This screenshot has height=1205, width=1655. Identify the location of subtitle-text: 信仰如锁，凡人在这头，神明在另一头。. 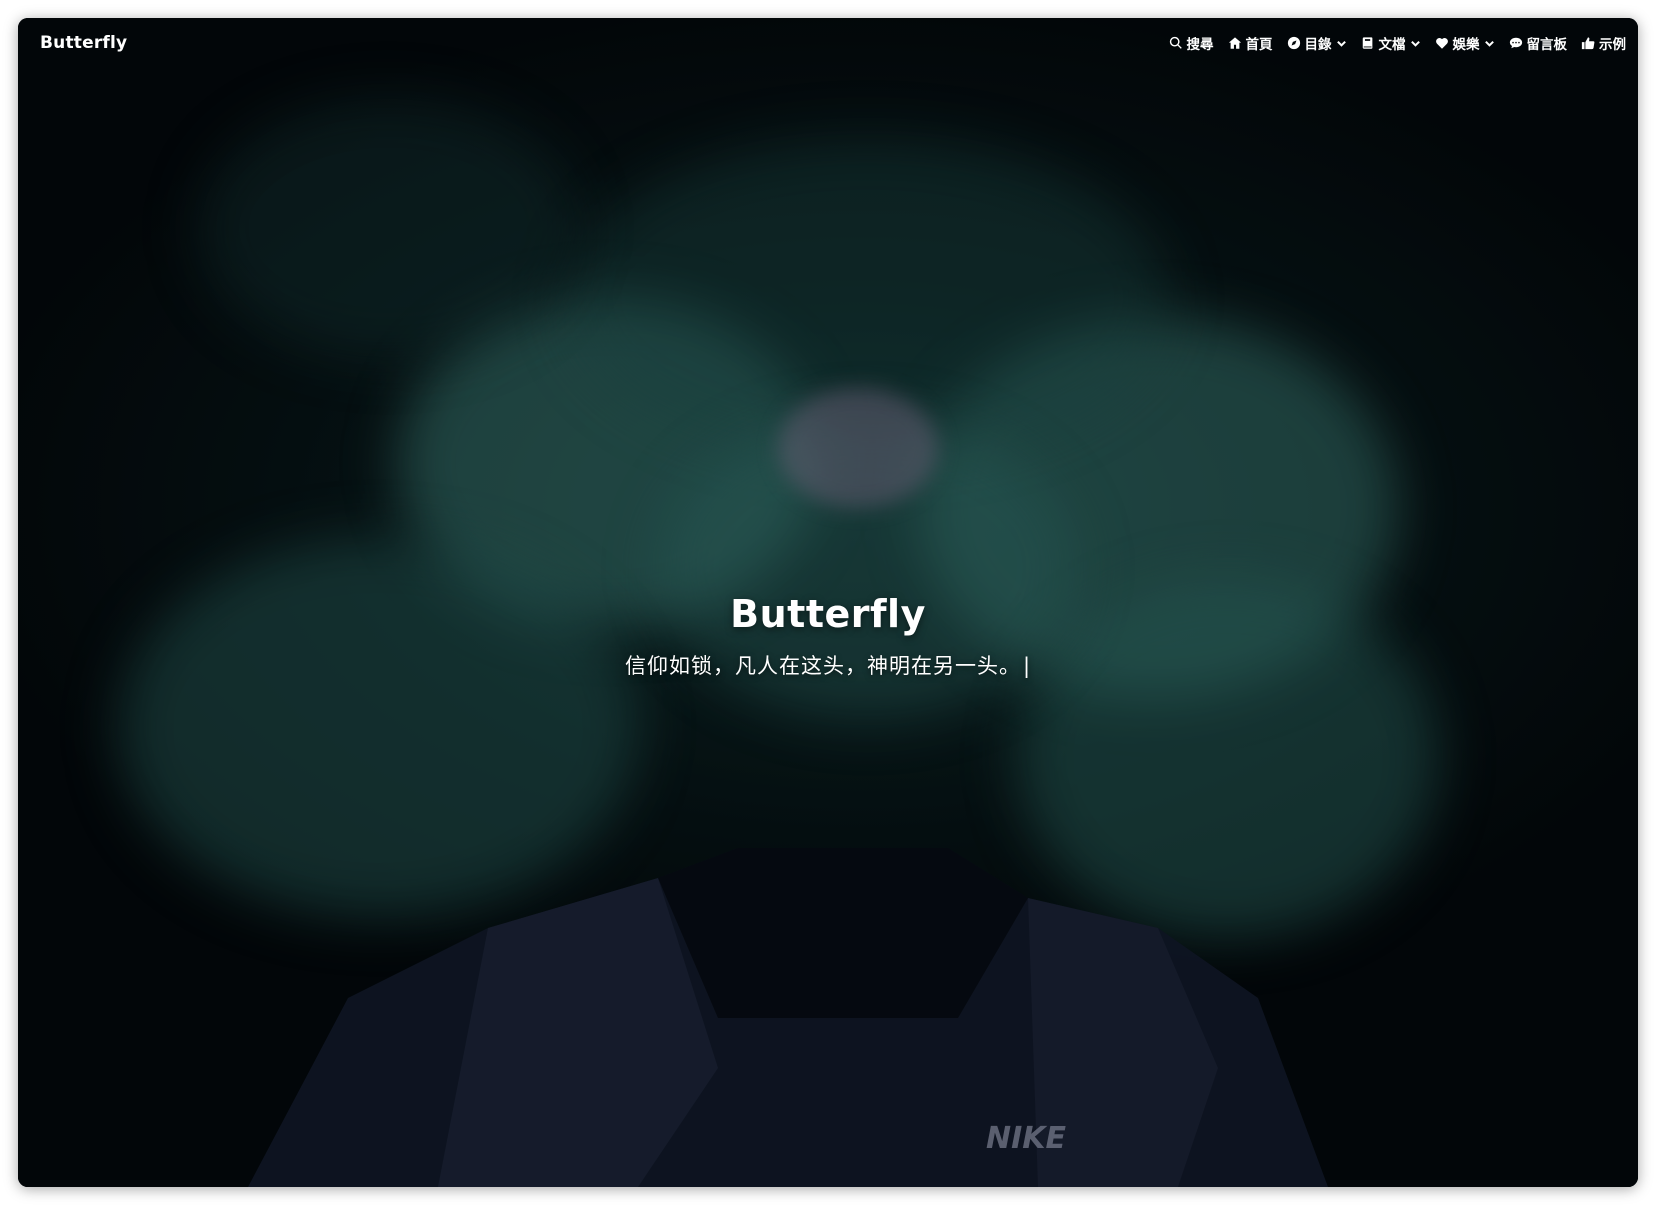
(822, 666).